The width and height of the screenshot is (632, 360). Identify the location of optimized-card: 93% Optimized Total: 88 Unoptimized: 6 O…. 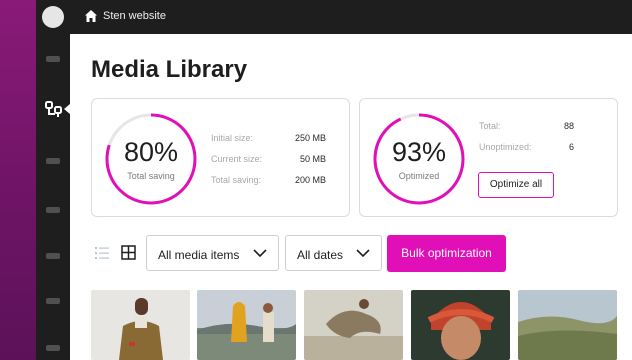
(488, 157).